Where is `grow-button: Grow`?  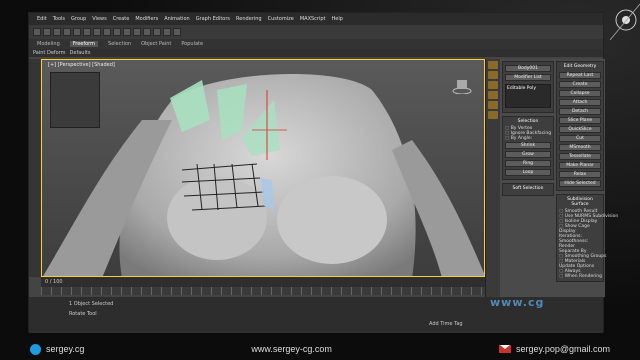
grow-button: Grow is located at coordinates (528, 154).